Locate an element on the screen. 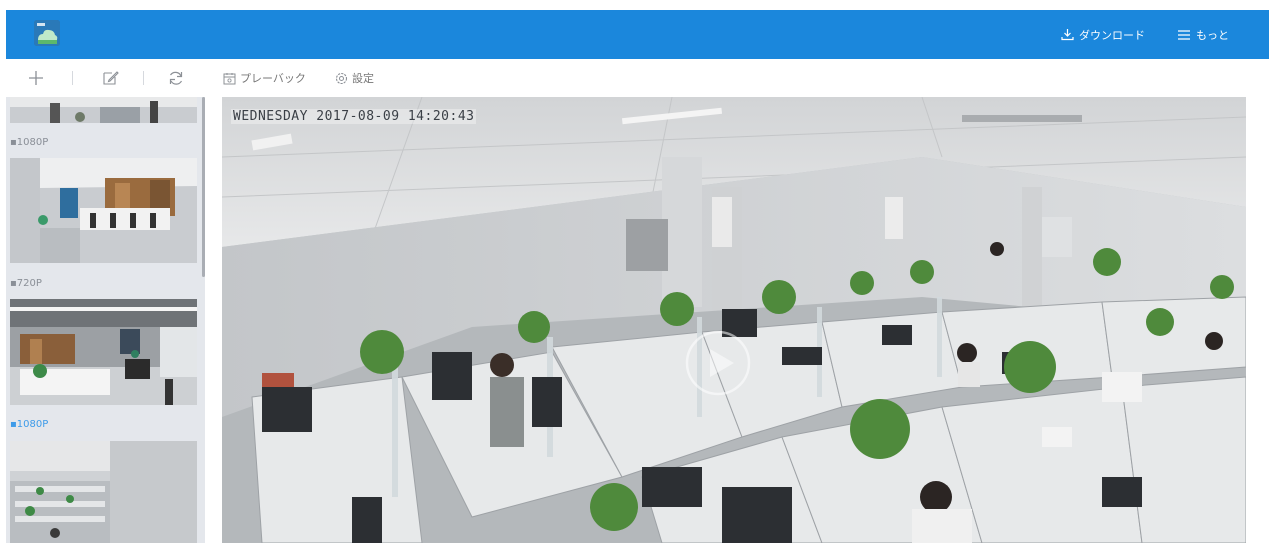 This screenshot has height=543, width=1269. playback-label: プレーバック is located at coordinates (273, 78).